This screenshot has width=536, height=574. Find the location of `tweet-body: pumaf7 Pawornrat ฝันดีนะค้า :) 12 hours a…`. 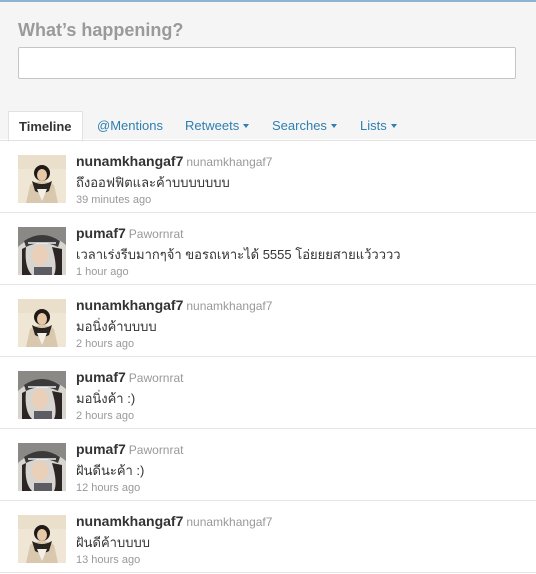

tweet-body: pumaf7 Pawornrat ฝันดีนะค้า :) 12 hours a… is located at coordinates (301, 467).